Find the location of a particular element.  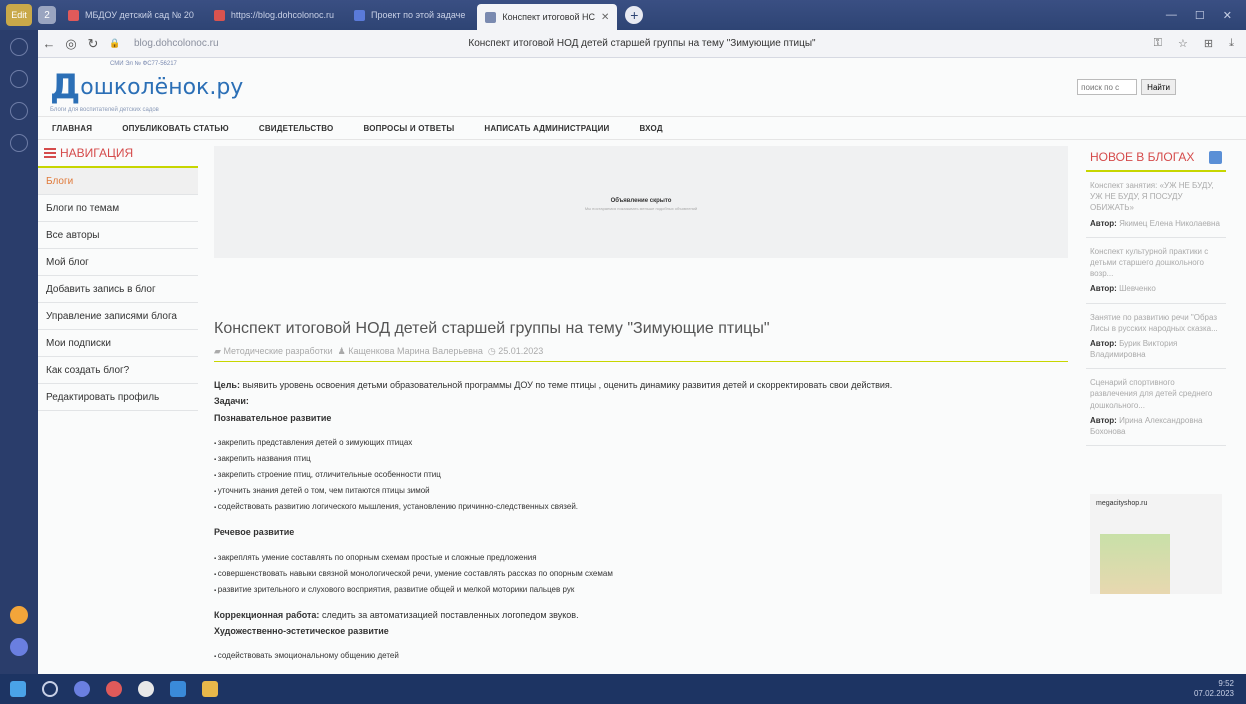

start-icon is located at coordinates (18, 689).